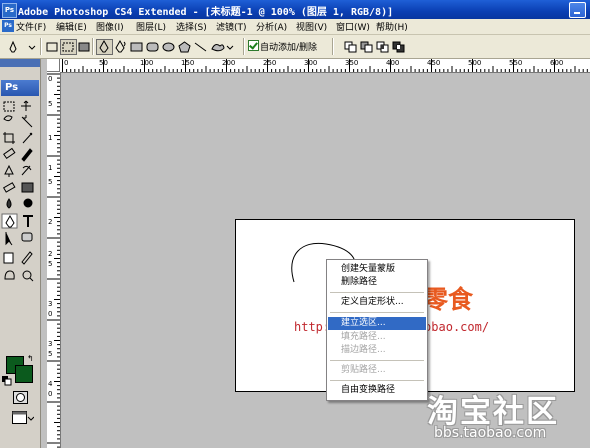 Image resolution: width=590 pixels, height=448 pixels. What do you see at coordinates (52, 47) in the screenshot?
I see `shape-layers-button` at bounding box center [52, 47].